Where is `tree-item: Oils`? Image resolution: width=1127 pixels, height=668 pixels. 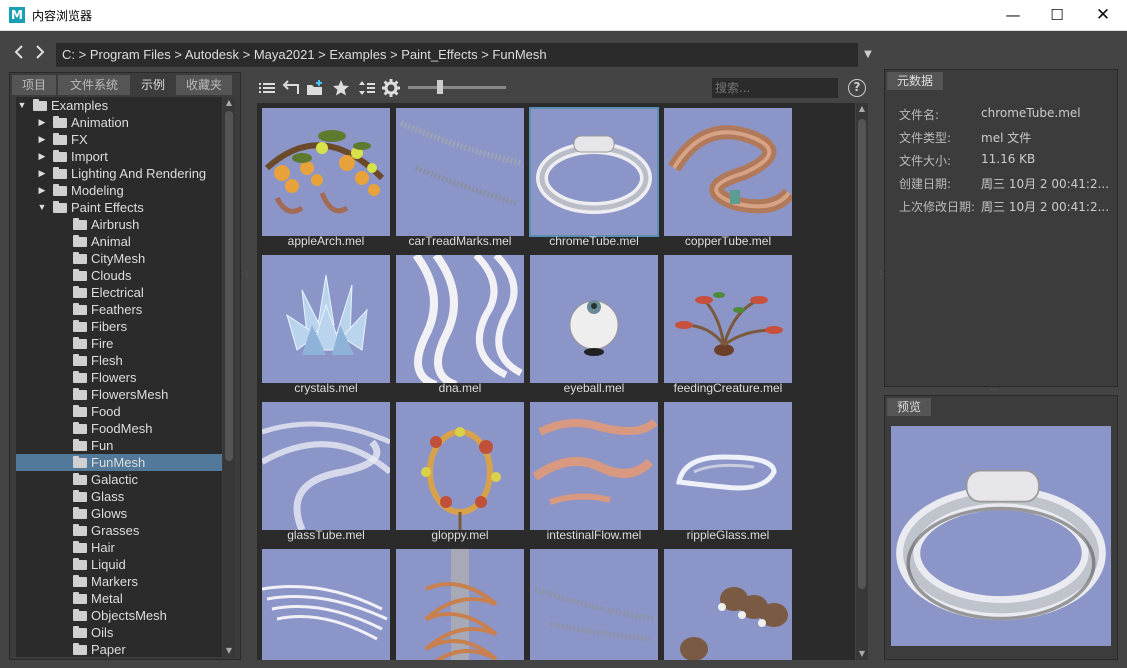
tree-item: Oils is located at coordinates (119, 632).